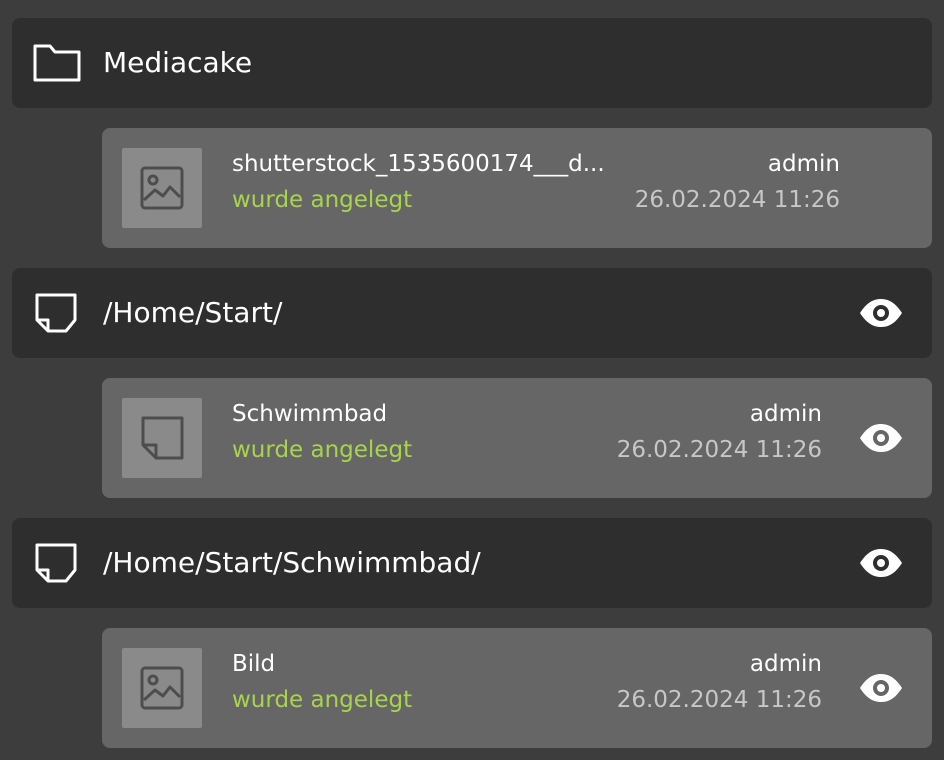 The width and height of the screenshot is (944, 760). I want to click on folder-icon, so click(57, 63).